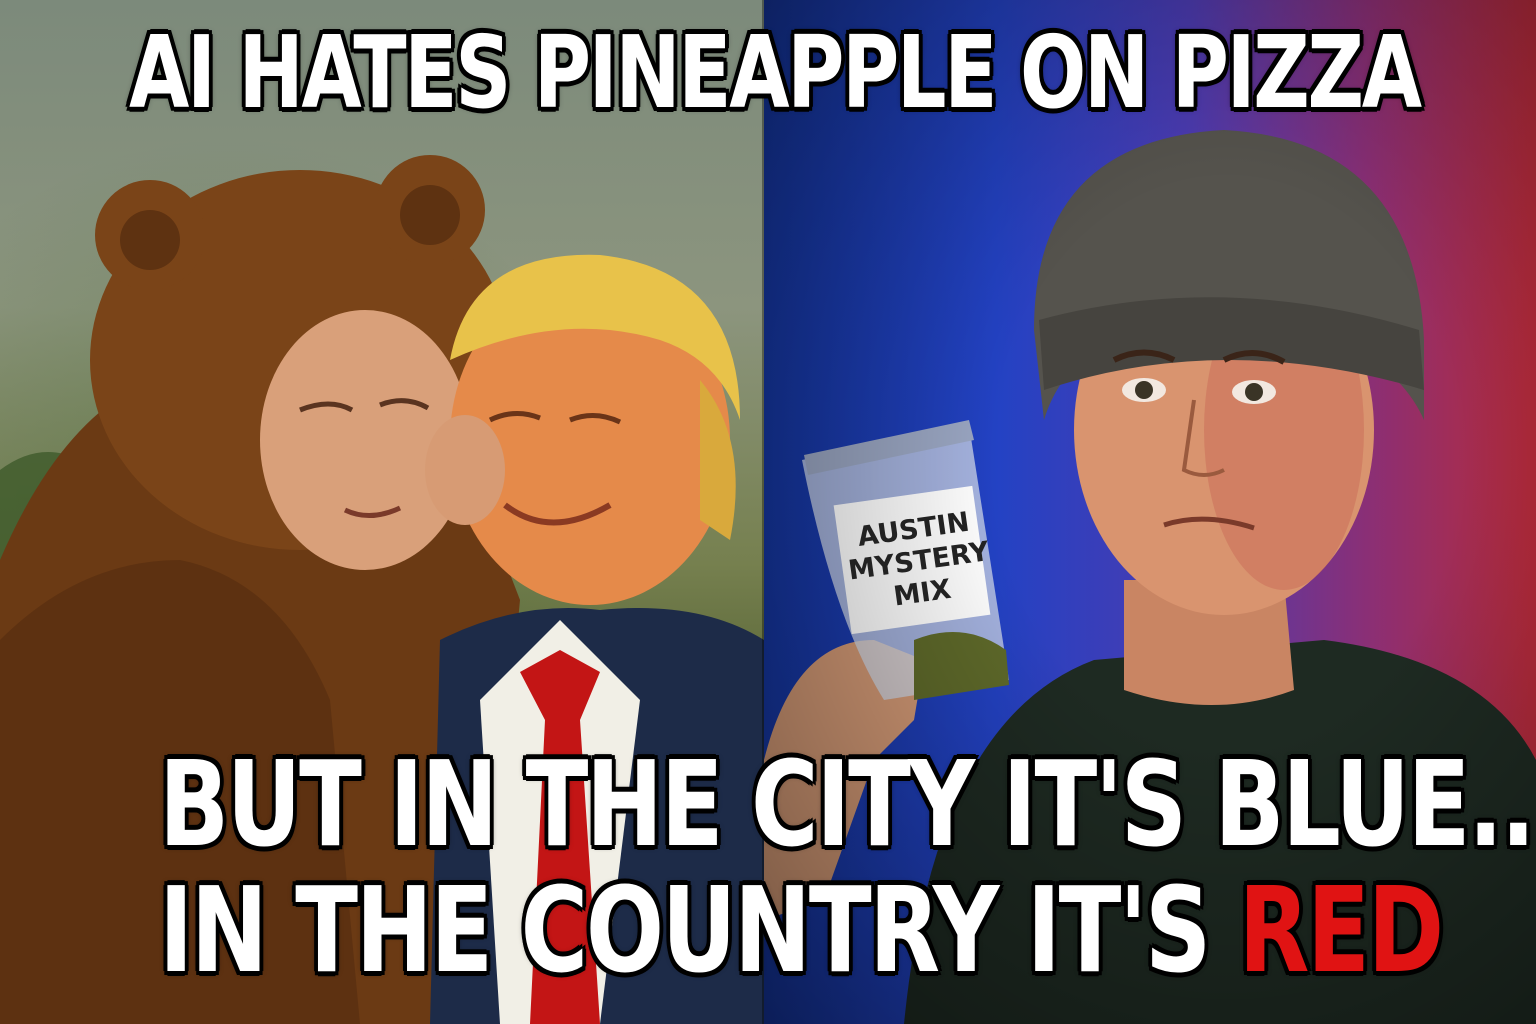 The image size is (1536, 1024). Describe the element at coordinates (1341, 930) in the screenshot. I see `bottom-caption-highlight: RED` at that location.